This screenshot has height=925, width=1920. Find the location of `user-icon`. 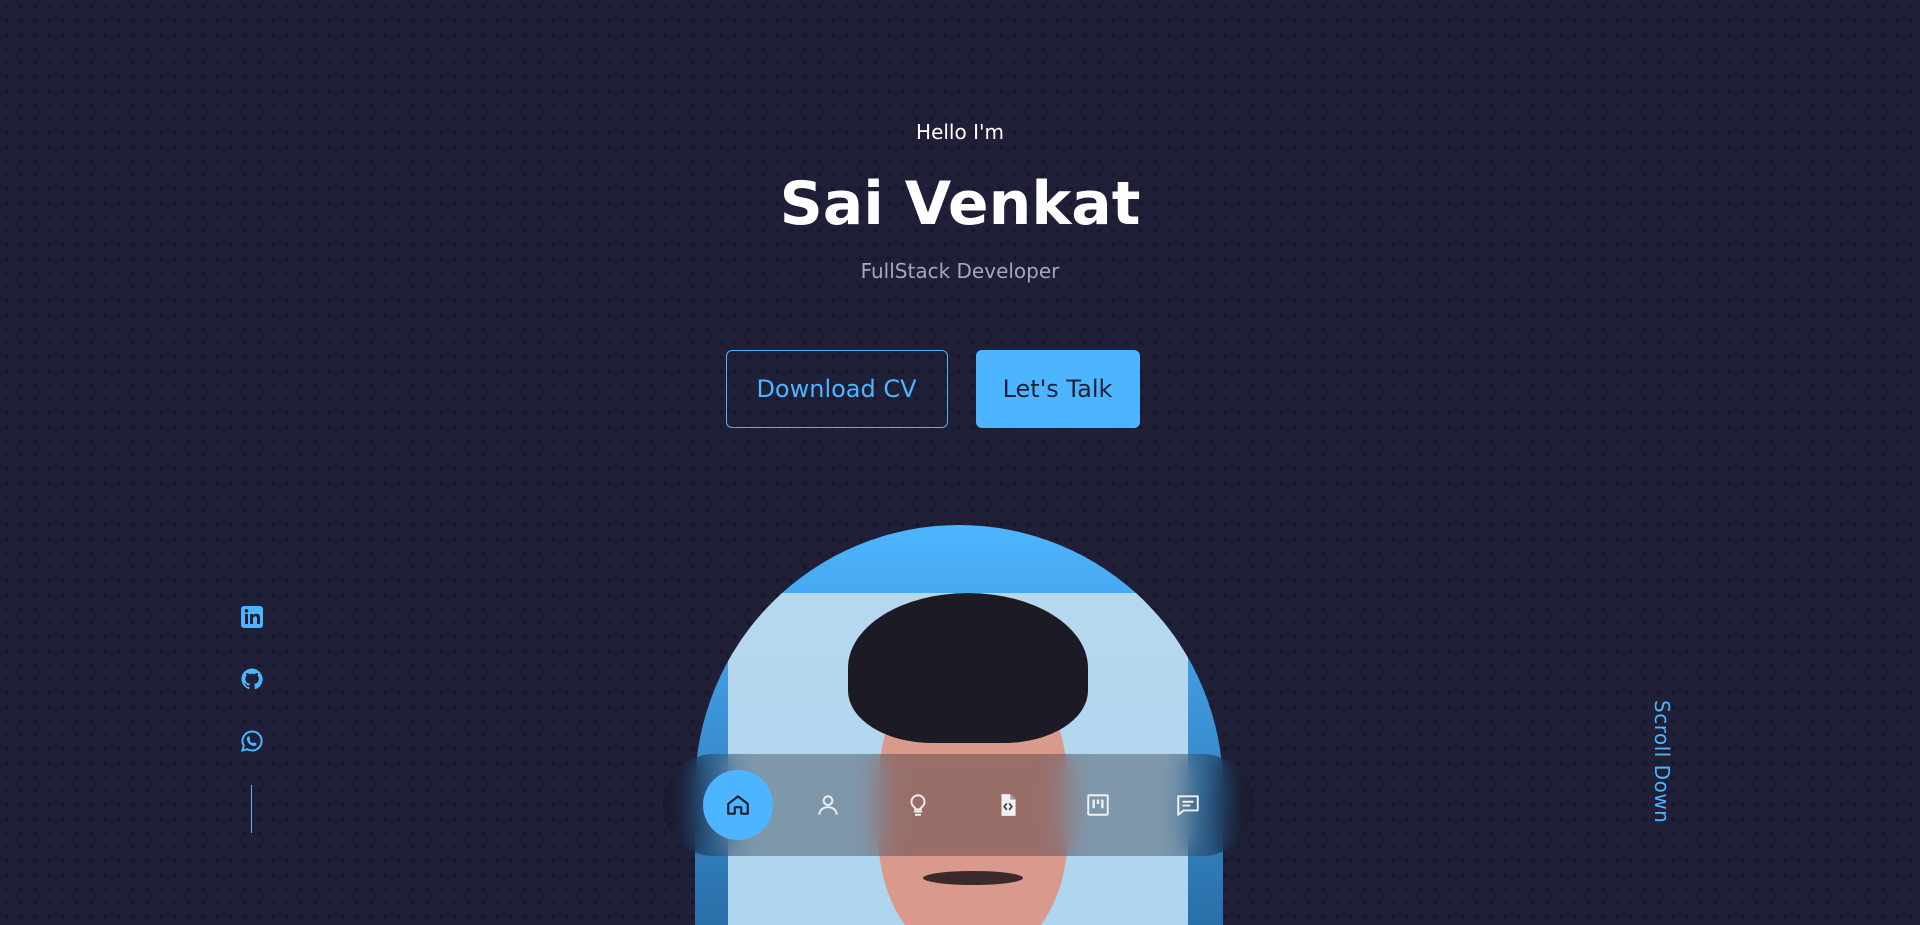

user-icon is located at coordinates (828, 805).